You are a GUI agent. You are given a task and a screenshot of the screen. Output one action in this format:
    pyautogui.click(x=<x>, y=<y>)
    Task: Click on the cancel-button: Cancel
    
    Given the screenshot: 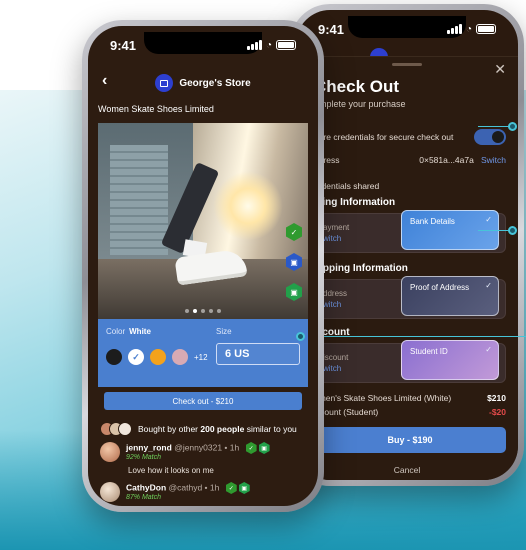 What is the action you would take?
    pyautogui.click(x=407, y=470)
    